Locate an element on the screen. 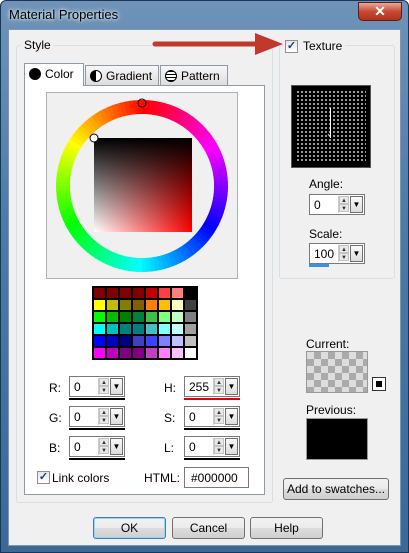 This screenshot has width=409, height=553. help-button: Help is located at coordinates (286, 528).